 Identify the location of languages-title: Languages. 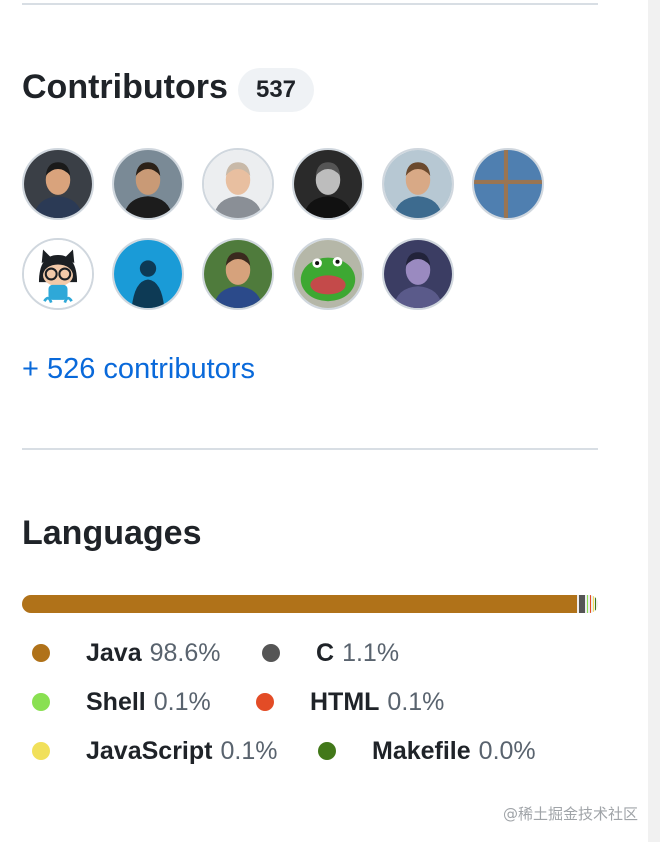
(112, 533).